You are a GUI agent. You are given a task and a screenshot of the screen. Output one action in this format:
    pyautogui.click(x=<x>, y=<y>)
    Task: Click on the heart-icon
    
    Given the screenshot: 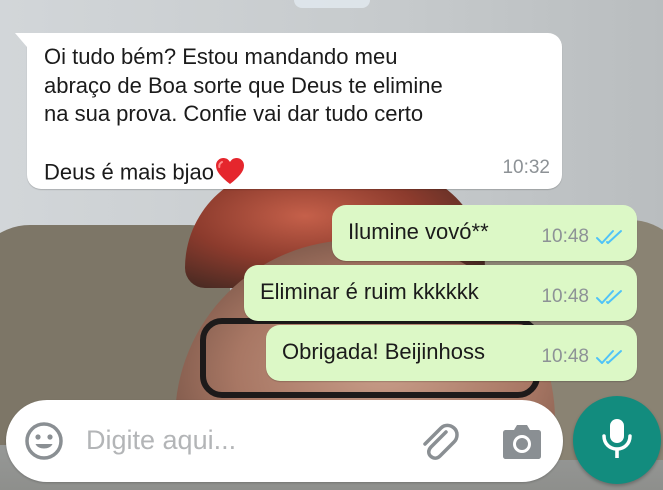 What is the action you would take?
    pyautogui.click(x=230, y=156)
    